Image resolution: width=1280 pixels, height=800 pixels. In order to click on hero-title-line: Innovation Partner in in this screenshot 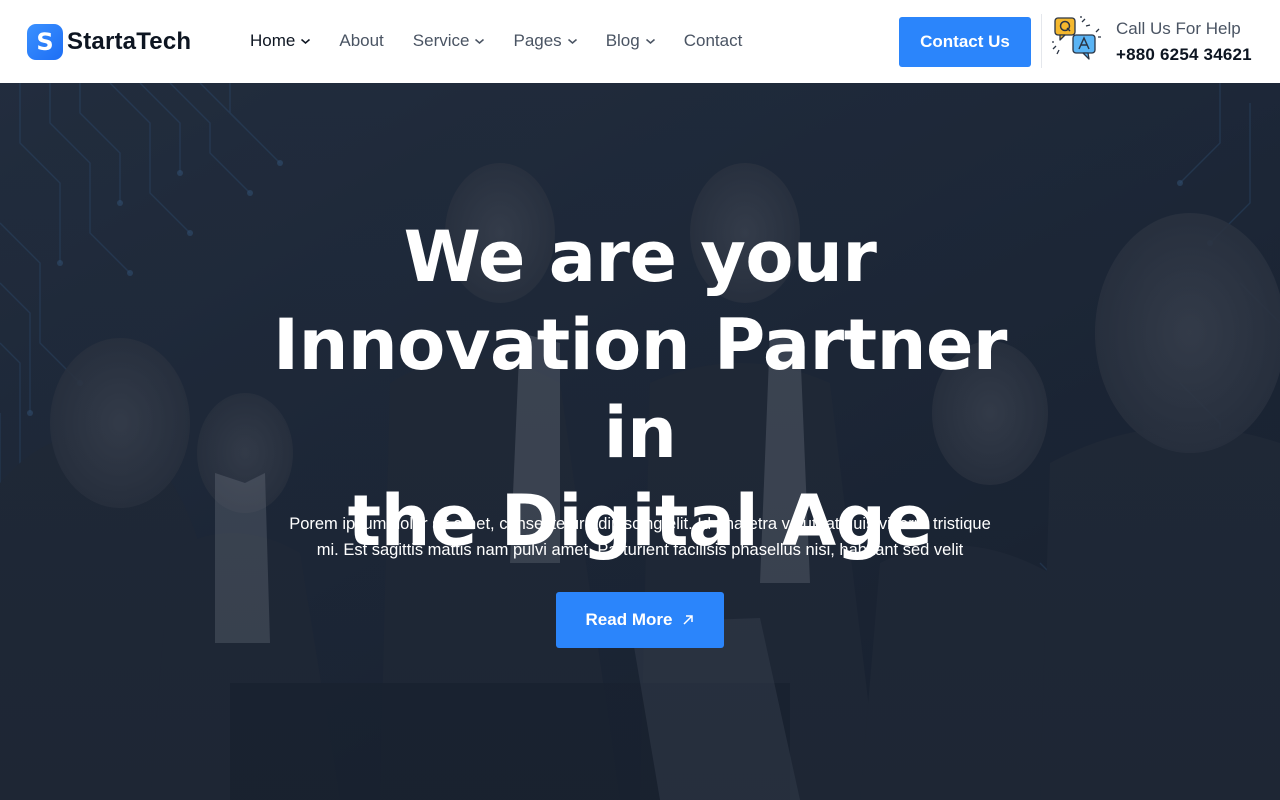, I will do `click(640, 389)`.